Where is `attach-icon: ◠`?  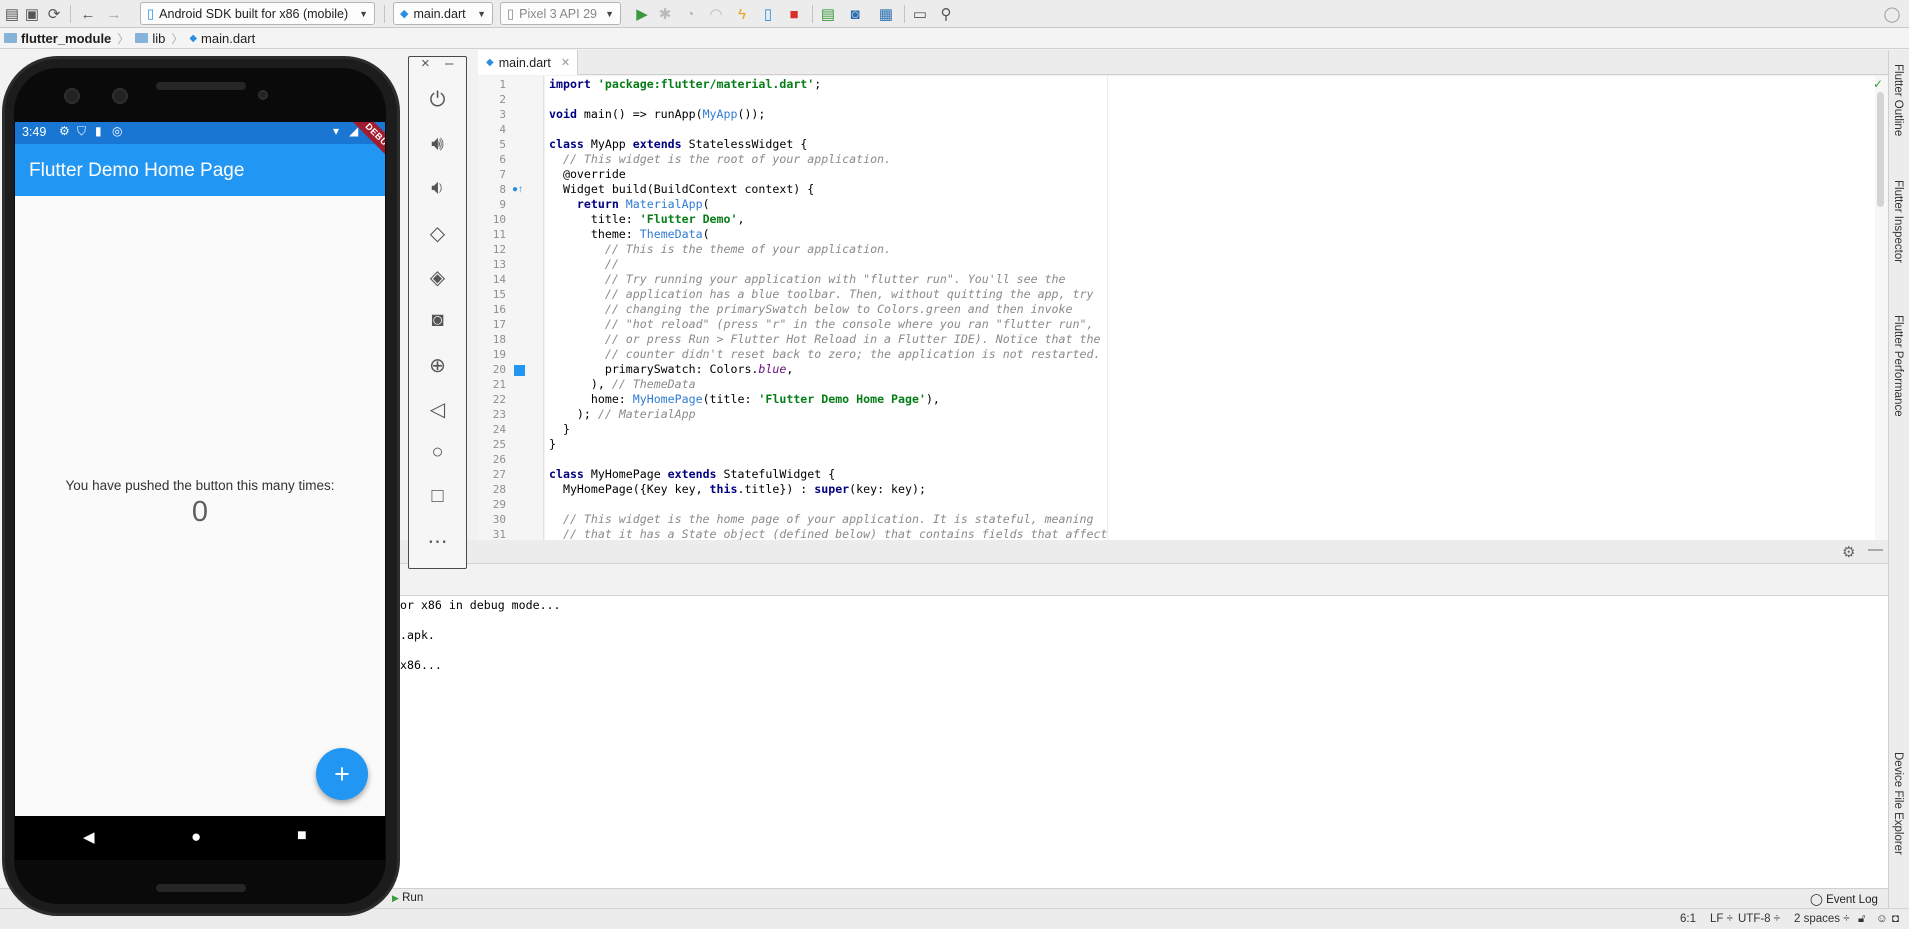 attach-icon: ◠ is located at coordinates (716, 14).